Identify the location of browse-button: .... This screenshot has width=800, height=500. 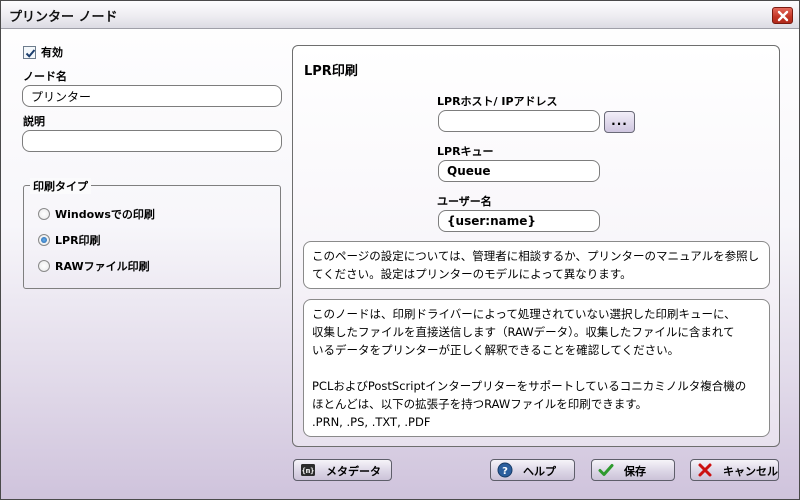
(619, 122).